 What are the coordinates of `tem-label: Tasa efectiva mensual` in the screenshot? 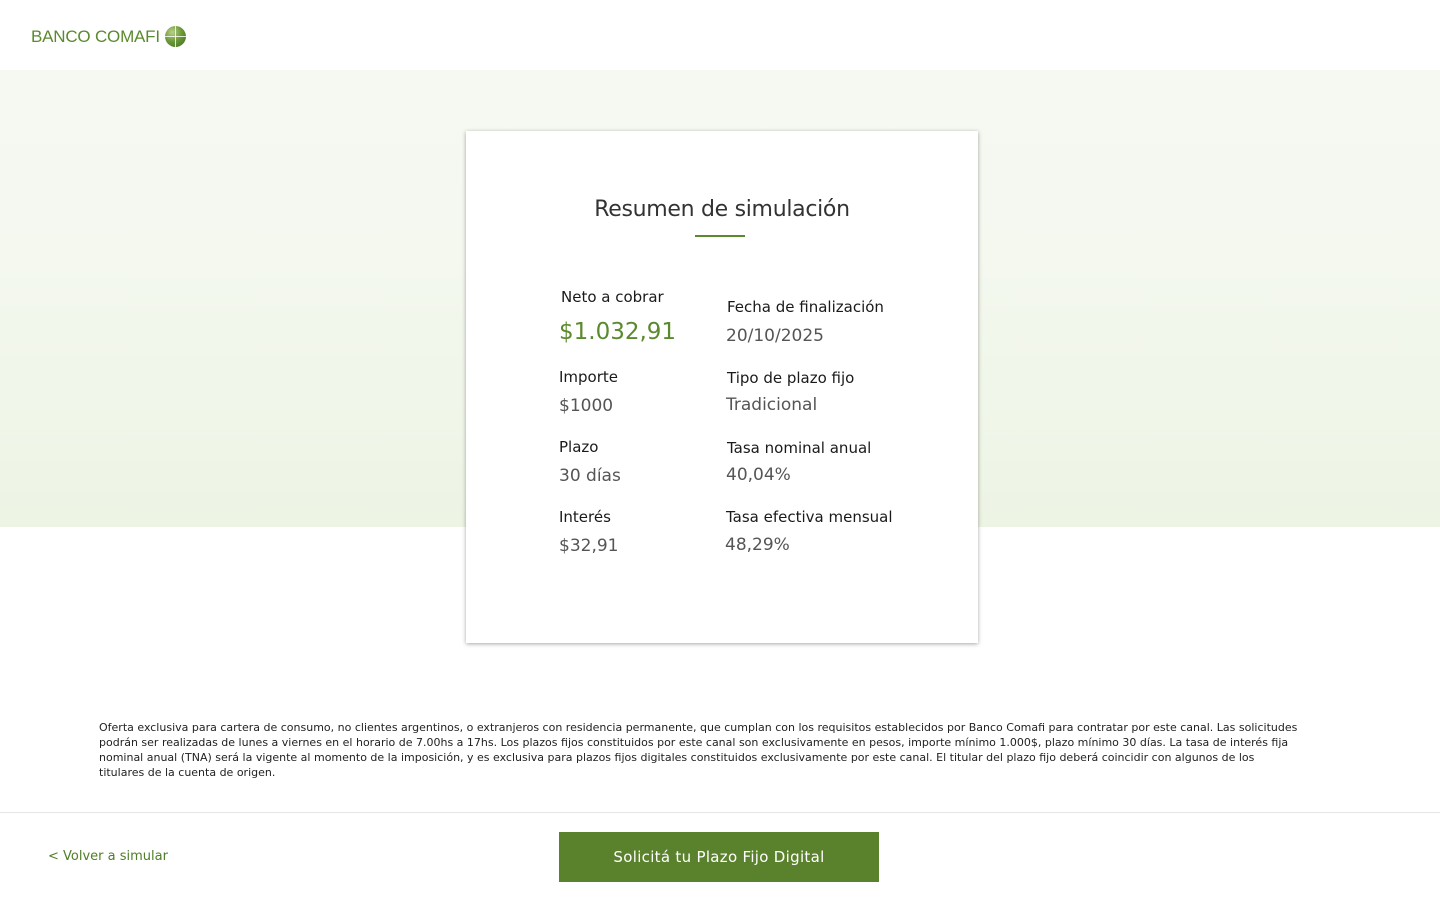 It's located at (809, 517).